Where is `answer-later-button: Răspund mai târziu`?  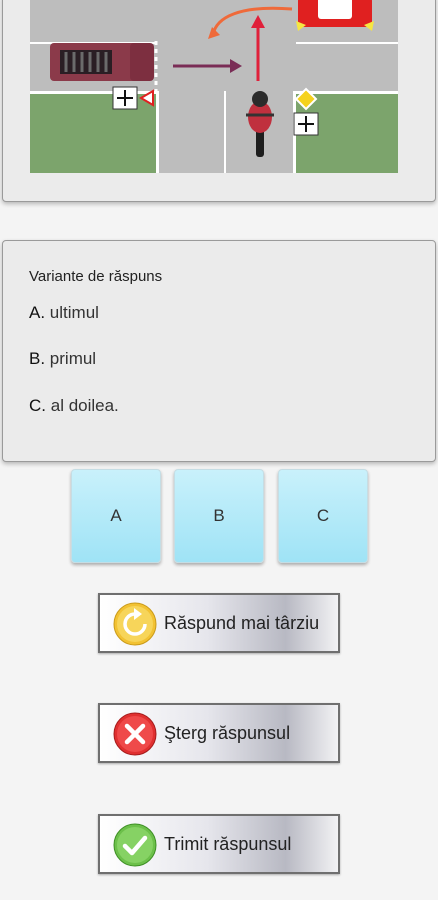 answer-later-button: Răspund mai târziu is located at coordinates (219, 623).